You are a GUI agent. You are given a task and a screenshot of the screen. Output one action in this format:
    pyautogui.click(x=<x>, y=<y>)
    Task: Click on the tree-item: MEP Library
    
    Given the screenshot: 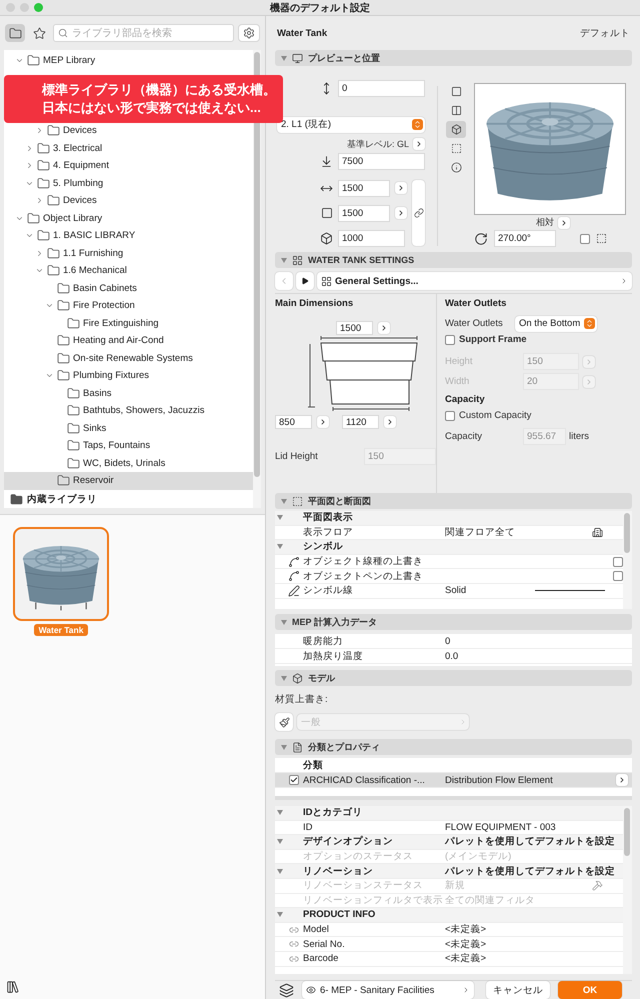 What is the action you would take?
    pyautogui.click(x=128, y=61)
    